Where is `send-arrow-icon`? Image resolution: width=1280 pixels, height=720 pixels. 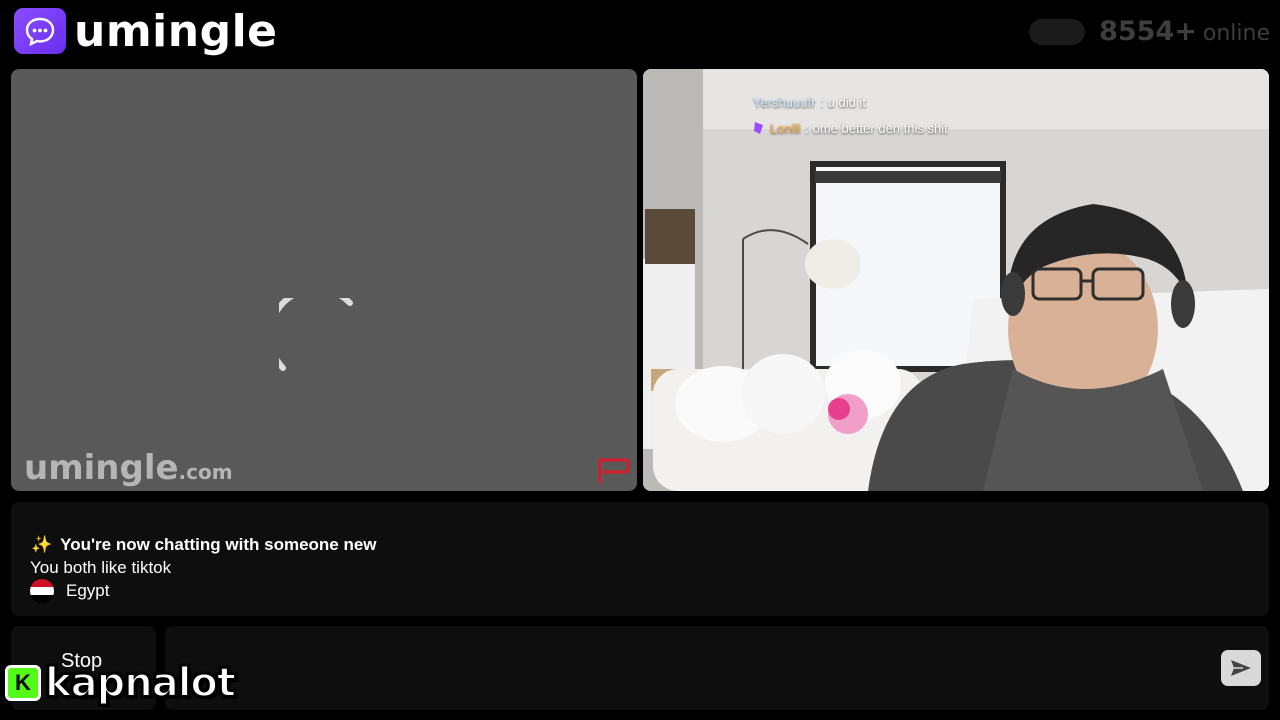 send-arrow-icon is located at coordinates (1241, 668).